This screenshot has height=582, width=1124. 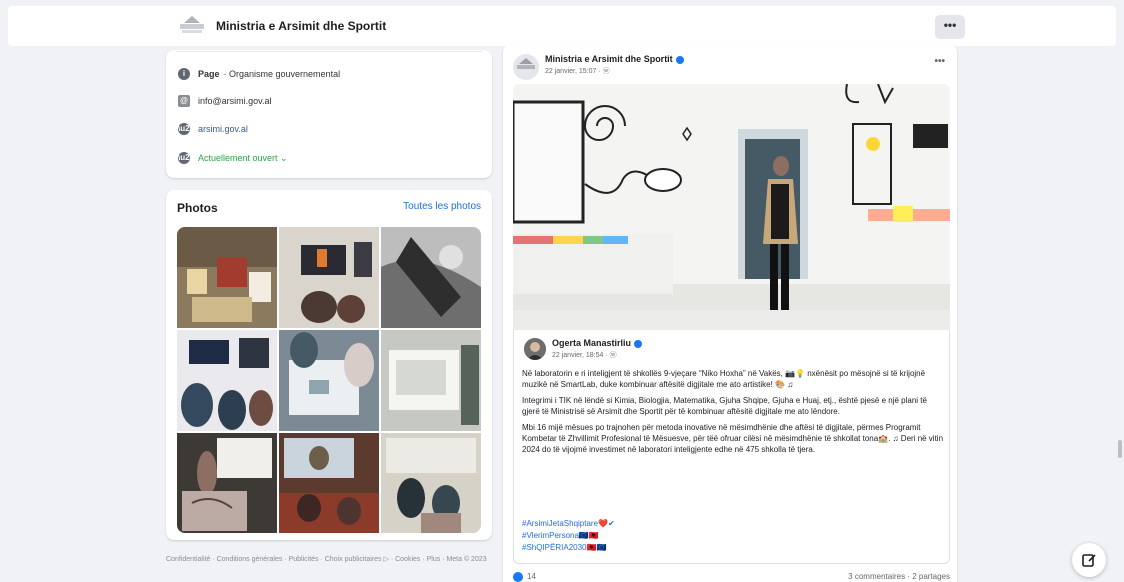 I want to click on compose-icon, so click(x=1089, y=560).